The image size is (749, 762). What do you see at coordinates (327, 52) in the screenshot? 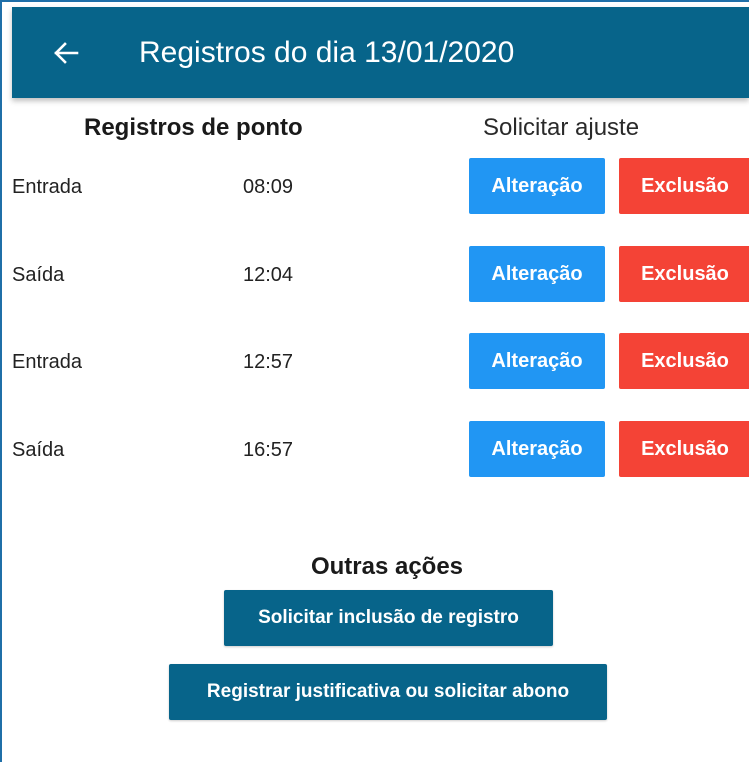
I see `page-title: Registros do dia 13/01/2020` at bounding box center [327, 52].